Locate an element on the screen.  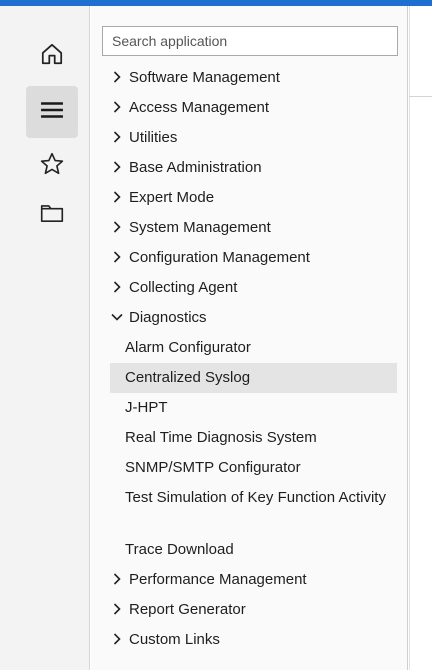
menu-item-system-management: System Management is located at coordinates (249, 228).